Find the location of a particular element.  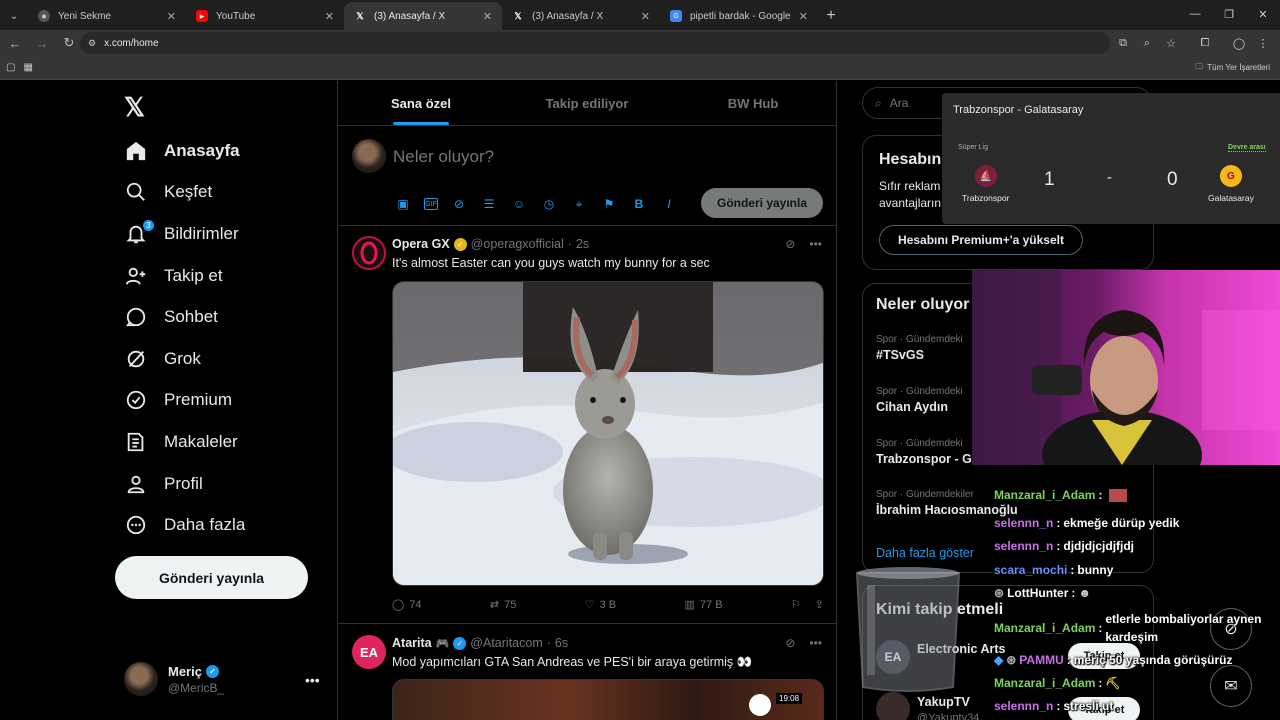

heart-icon: ♡ is located at coordinates (589, 605).